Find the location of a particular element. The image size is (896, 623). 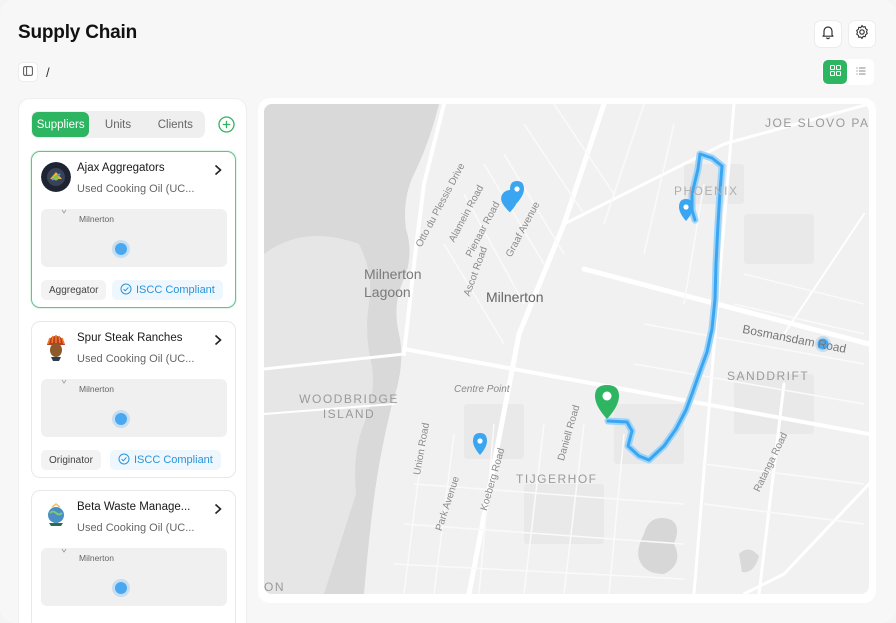

breadcrumb: / is located at coordinates (34, 72).